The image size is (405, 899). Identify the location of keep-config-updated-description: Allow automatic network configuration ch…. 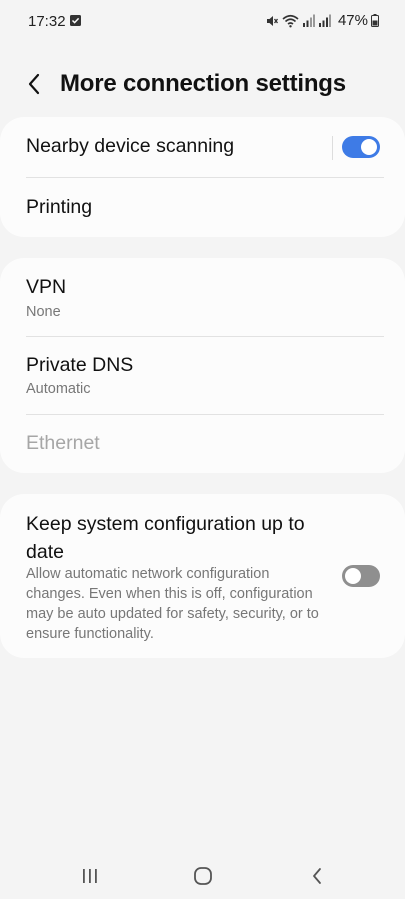
(172, 604).